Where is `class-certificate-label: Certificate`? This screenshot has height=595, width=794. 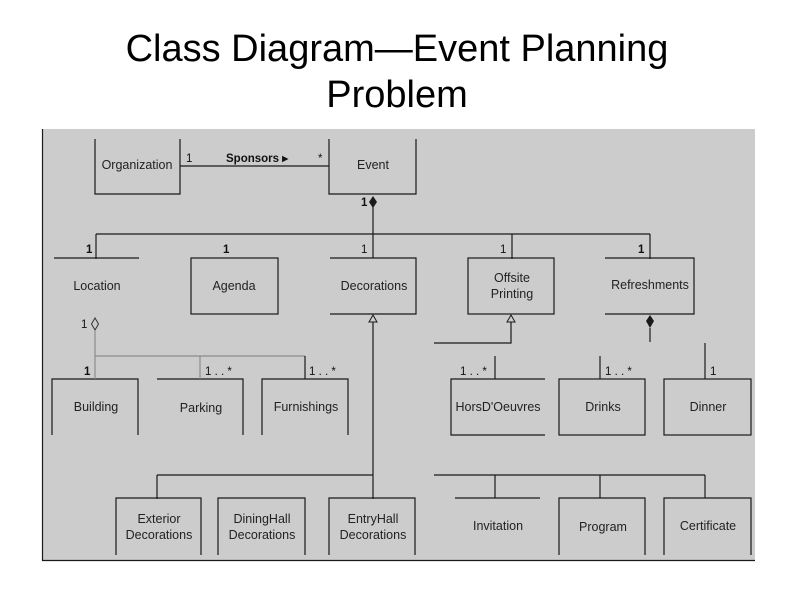 class-certificate-label: Certificate is located at coordinates (708, 526).